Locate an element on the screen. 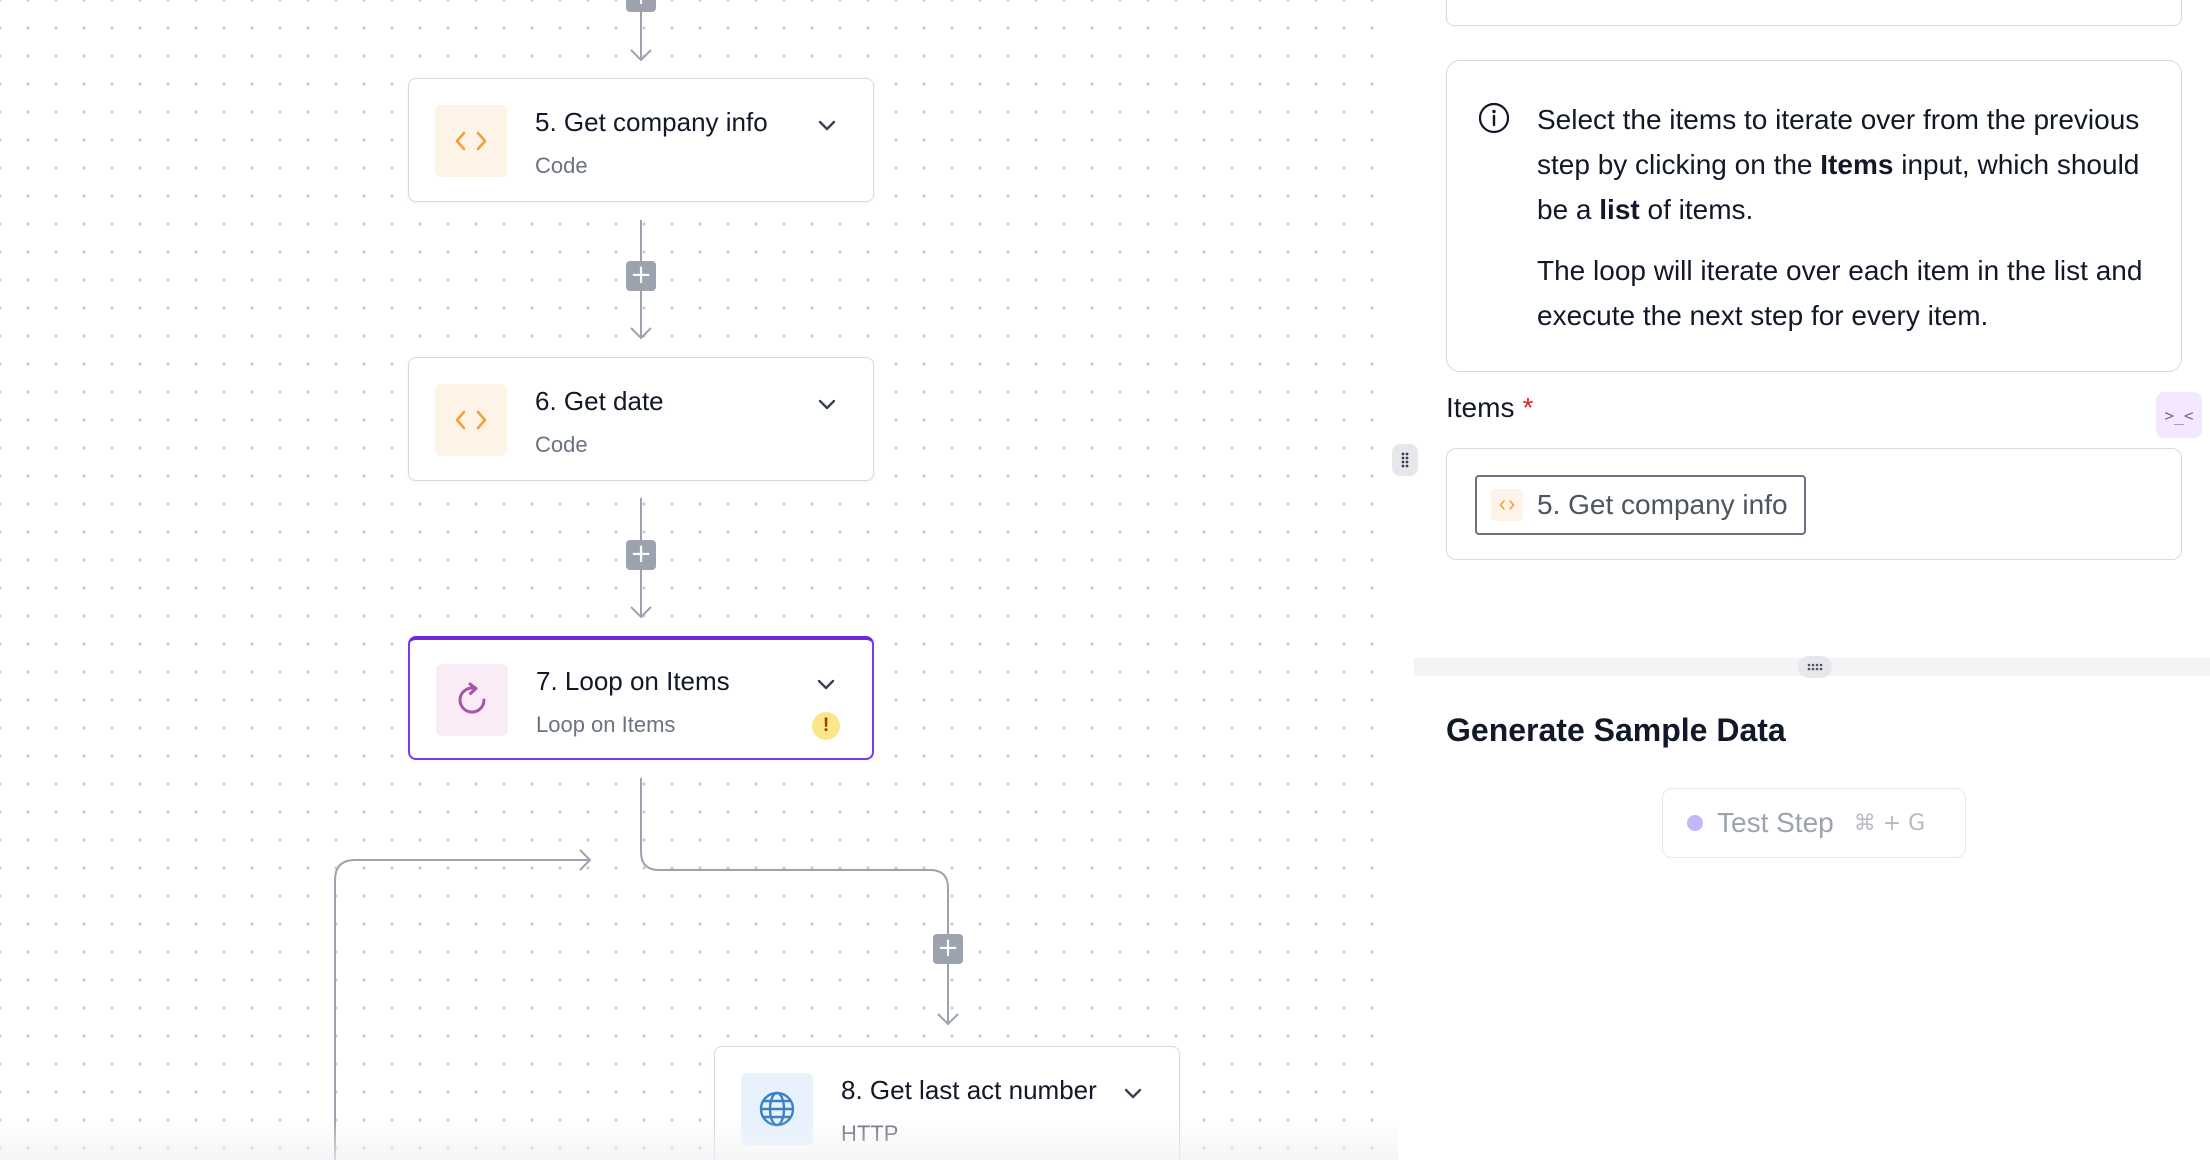 The height and width of the screenshot is (1160, 2210). keyboard-shortcut: ⌘ + G is located at coordinates (1889, 823).